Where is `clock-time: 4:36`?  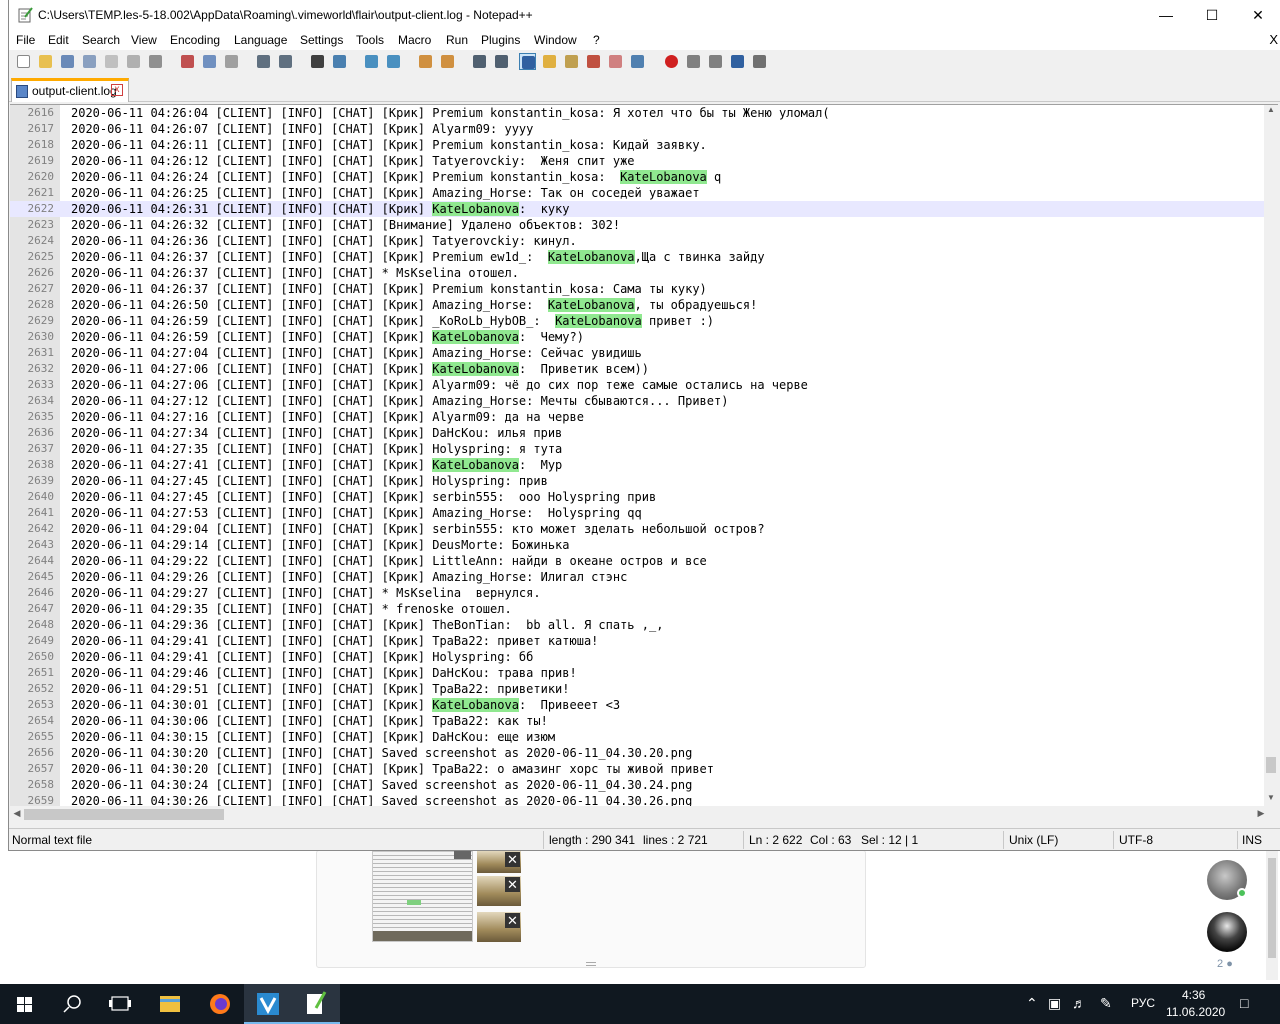
clock-time: 4:36 is located at coordinates (1193, 995).